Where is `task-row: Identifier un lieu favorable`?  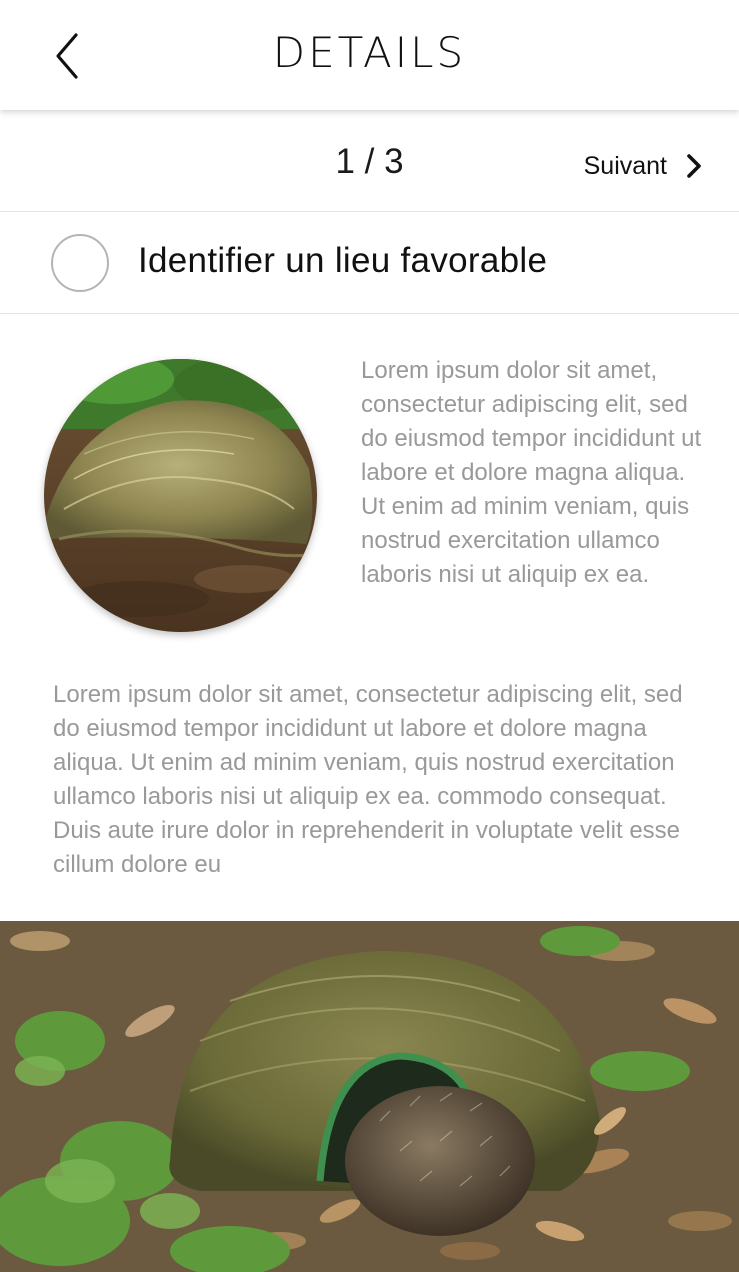 task-row: Identifier un lieu favorable is located at coordinates (369, 264).